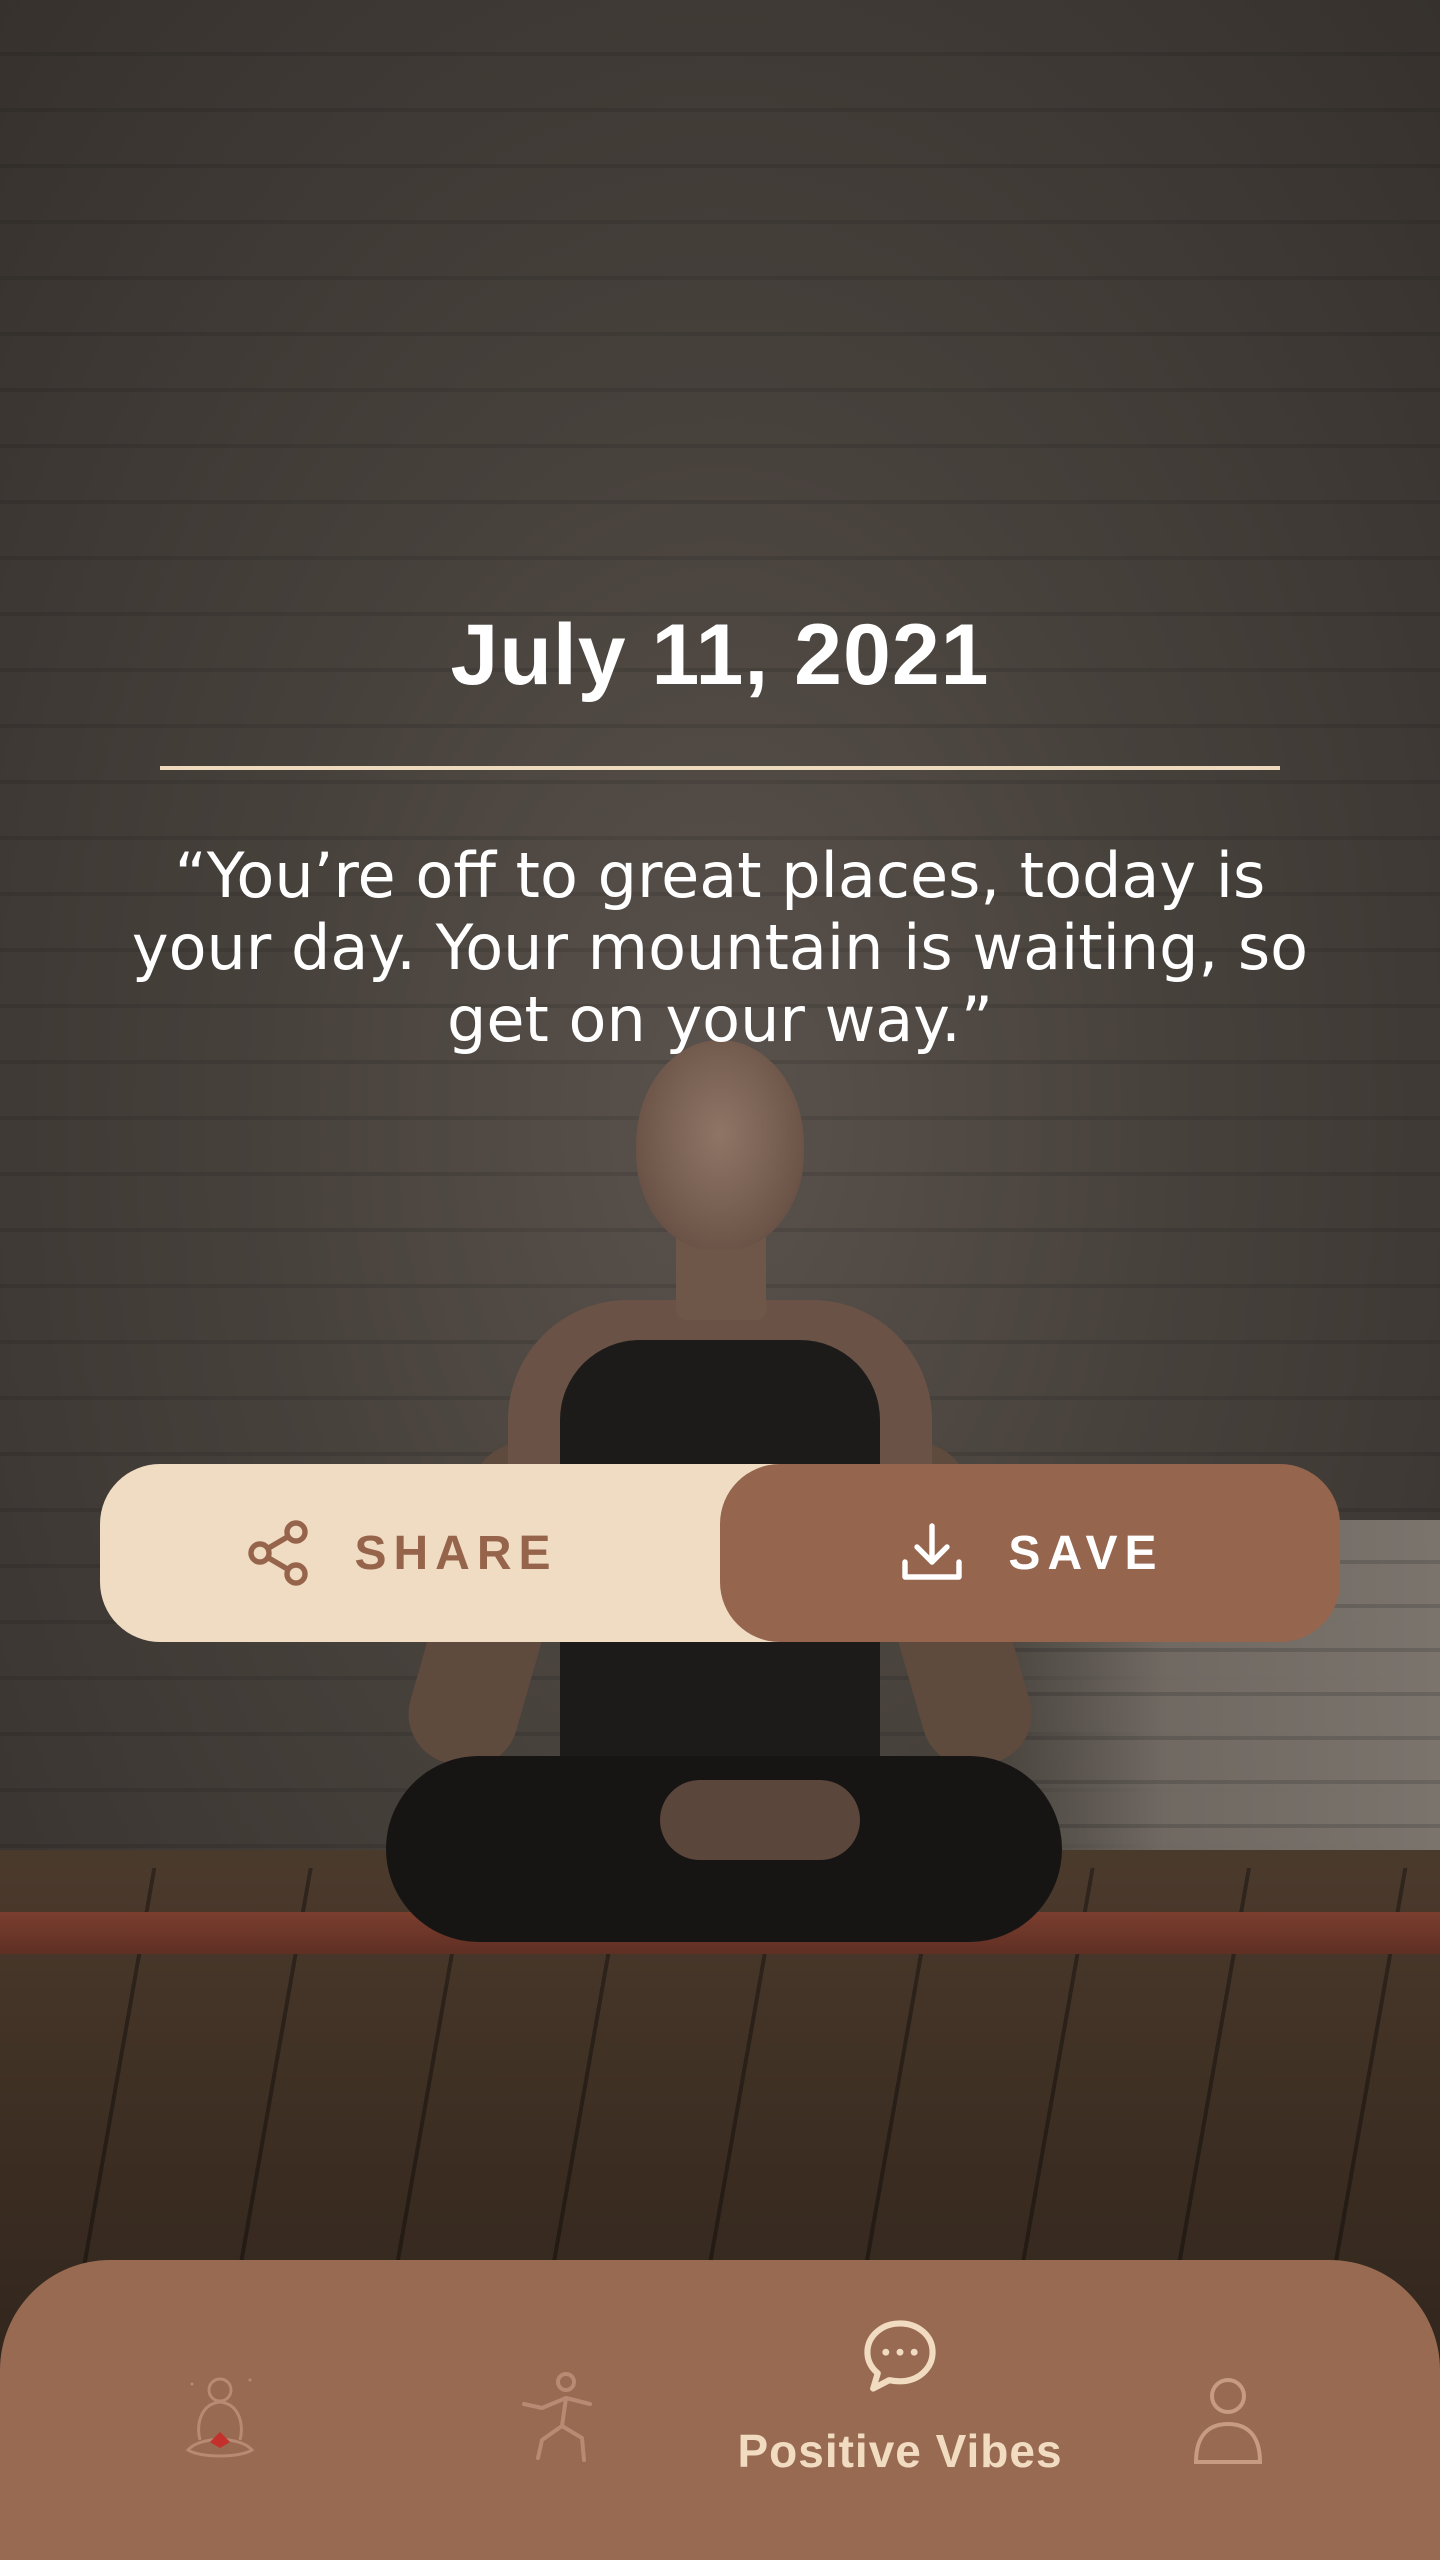  I want to click on chat-bubble-icon, so click(900, 2358).